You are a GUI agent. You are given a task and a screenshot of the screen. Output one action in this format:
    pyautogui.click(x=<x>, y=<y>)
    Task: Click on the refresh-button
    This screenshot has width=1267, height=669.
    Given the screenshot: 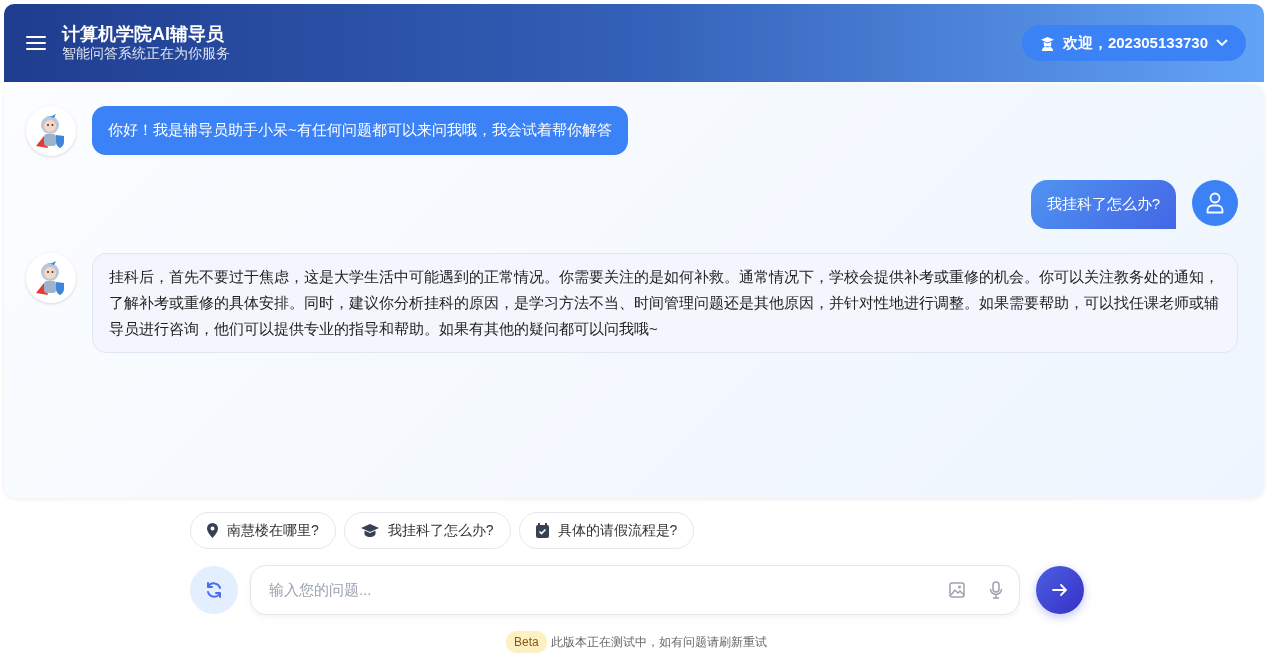 What is the action you would take?
    pyautogui.click(x=214, y=590)
    